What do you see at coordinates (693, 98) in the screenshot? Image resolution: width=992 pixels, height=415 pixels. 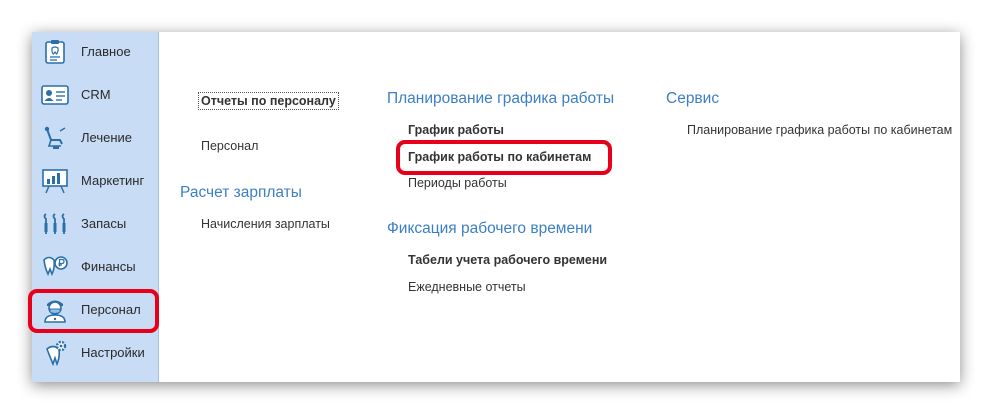 I see `service-section-title: Сервис` at bounding box center [693, 98].